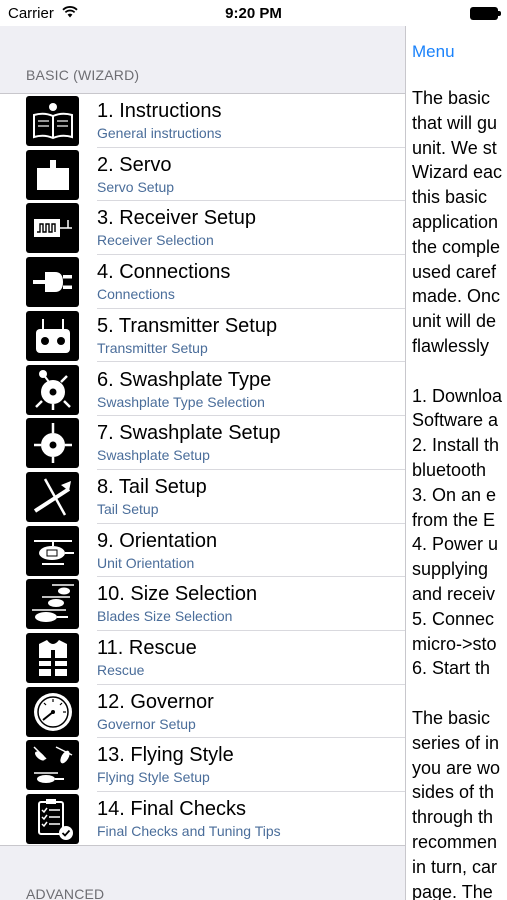 The image size is (507, 900). Describe the element at coordinates (52, 496) in the screenshot. I see `tail-icon` at that location.